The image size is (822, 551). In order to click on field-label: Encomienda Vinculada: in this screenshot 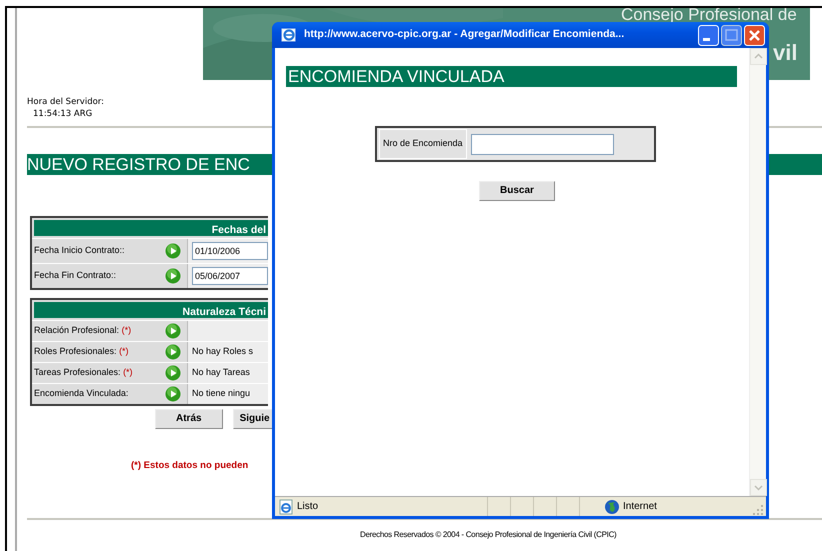, I will do `click(81, 393)`.